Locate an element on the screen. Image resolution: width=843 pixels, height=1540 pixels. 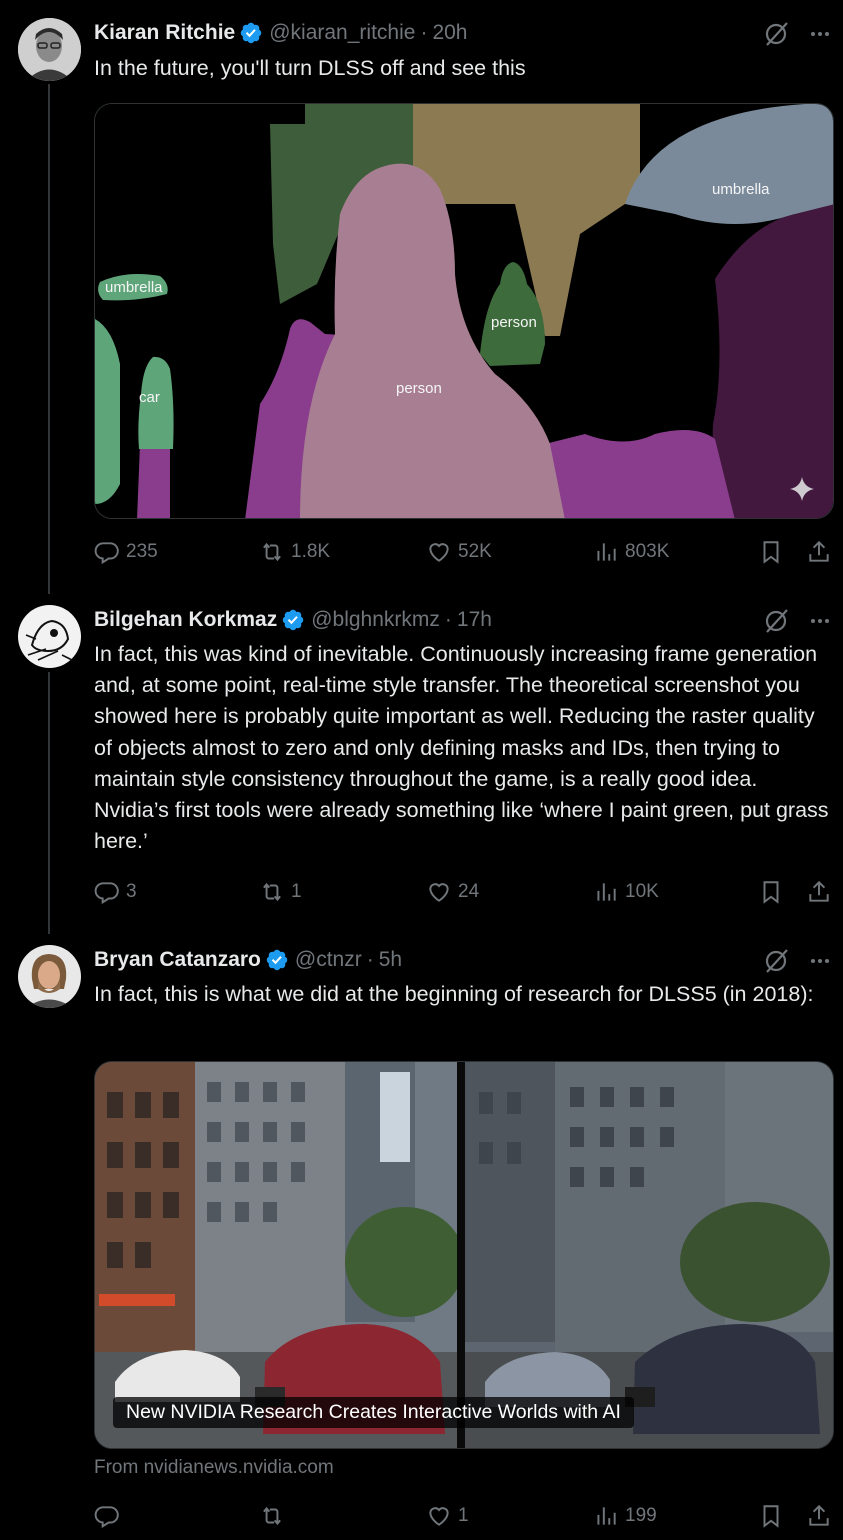
author-handle: @blghnkrkmz is located at coordinates (375, 620).